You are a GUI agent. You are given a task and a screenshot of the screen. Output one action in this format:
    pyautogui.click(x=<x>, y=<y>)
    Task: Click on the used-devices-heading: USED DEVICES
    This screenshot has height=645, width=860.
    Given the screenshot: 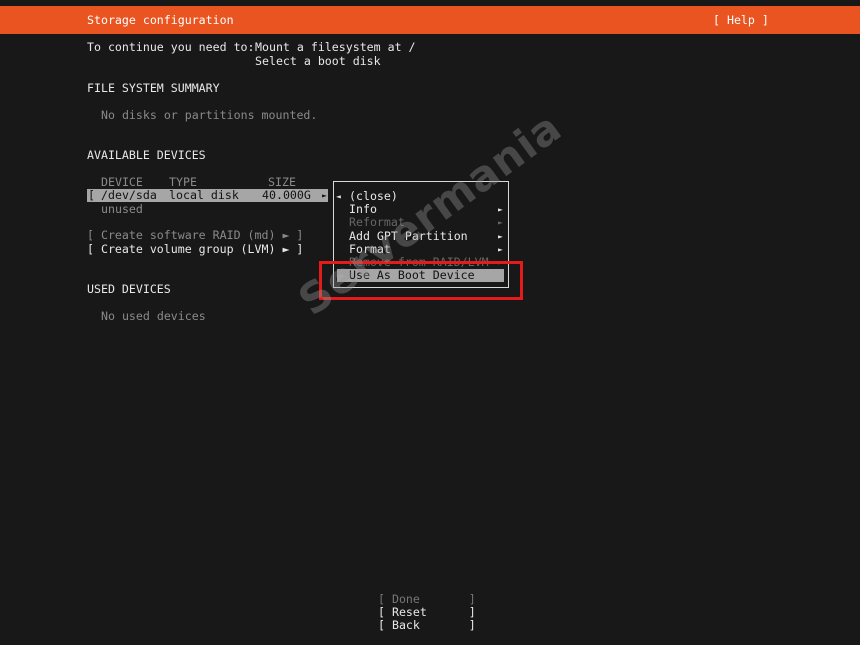 What is the action you would take?
    pyautogui.click(x=129, y=289)
    